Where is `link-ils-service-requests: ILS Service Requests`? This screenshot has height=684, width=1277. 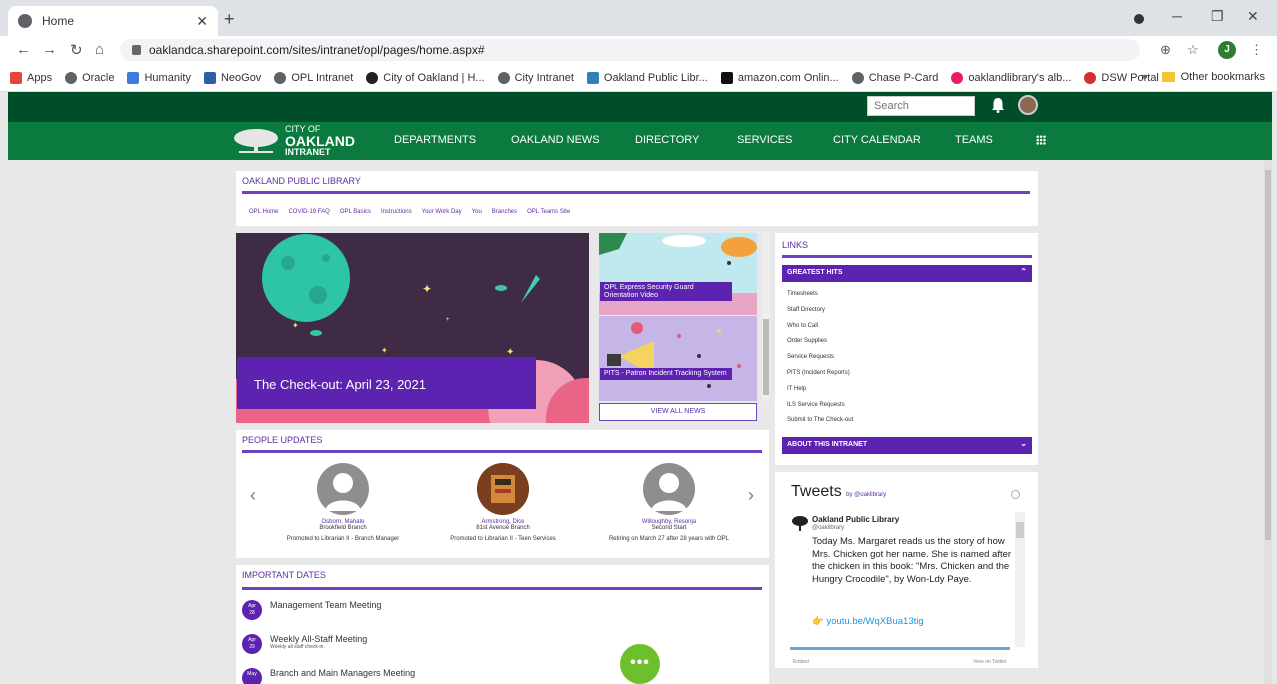 link-ils-service-requests: ILS Service Requests is located at coordinates (820, 410).